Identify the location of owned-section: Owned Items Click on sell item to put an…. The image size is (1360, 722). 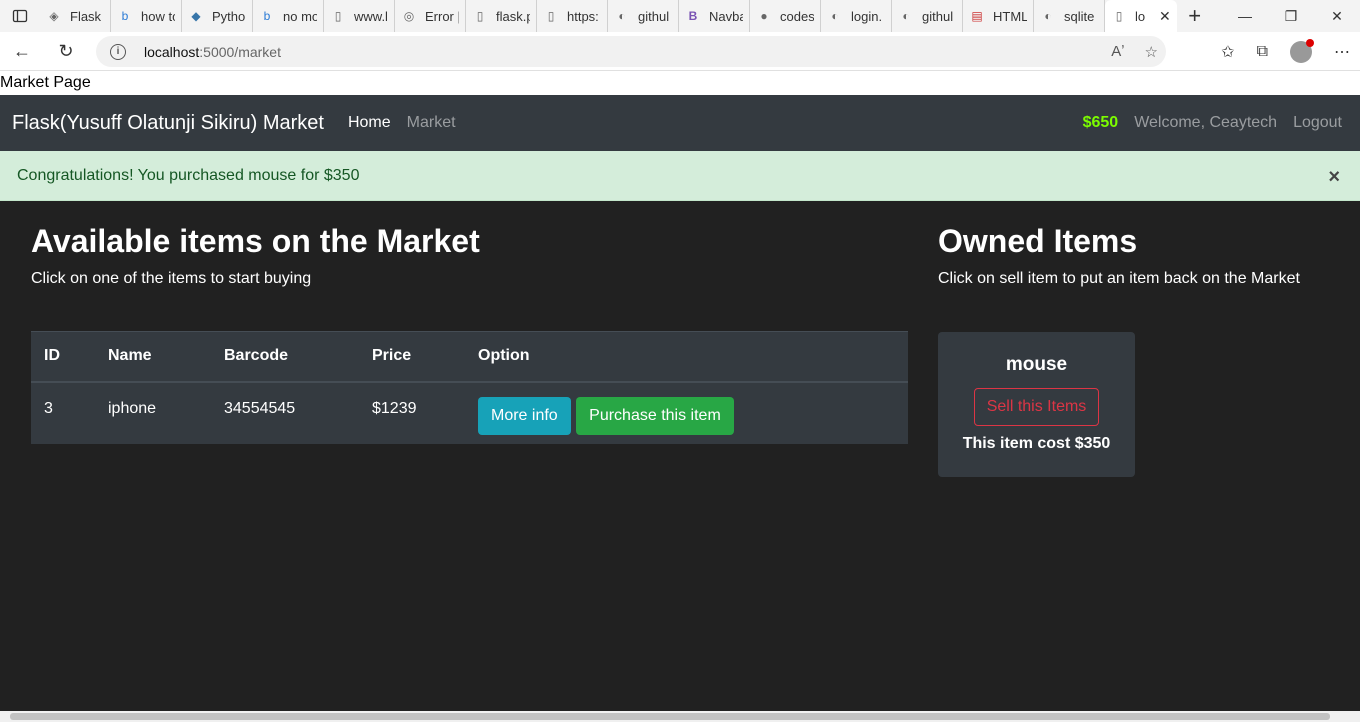
(1138, 350).